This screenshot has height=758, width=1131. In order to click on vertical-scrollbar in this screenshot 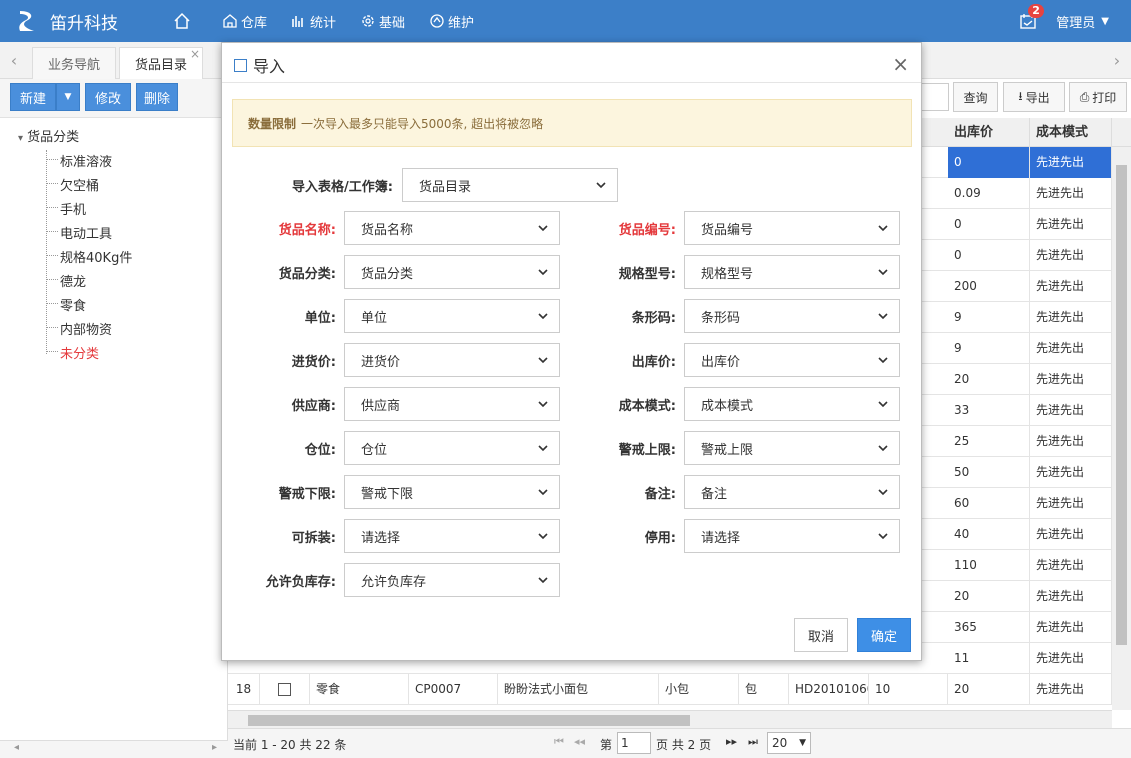, I will do `click(1121, 428)`.